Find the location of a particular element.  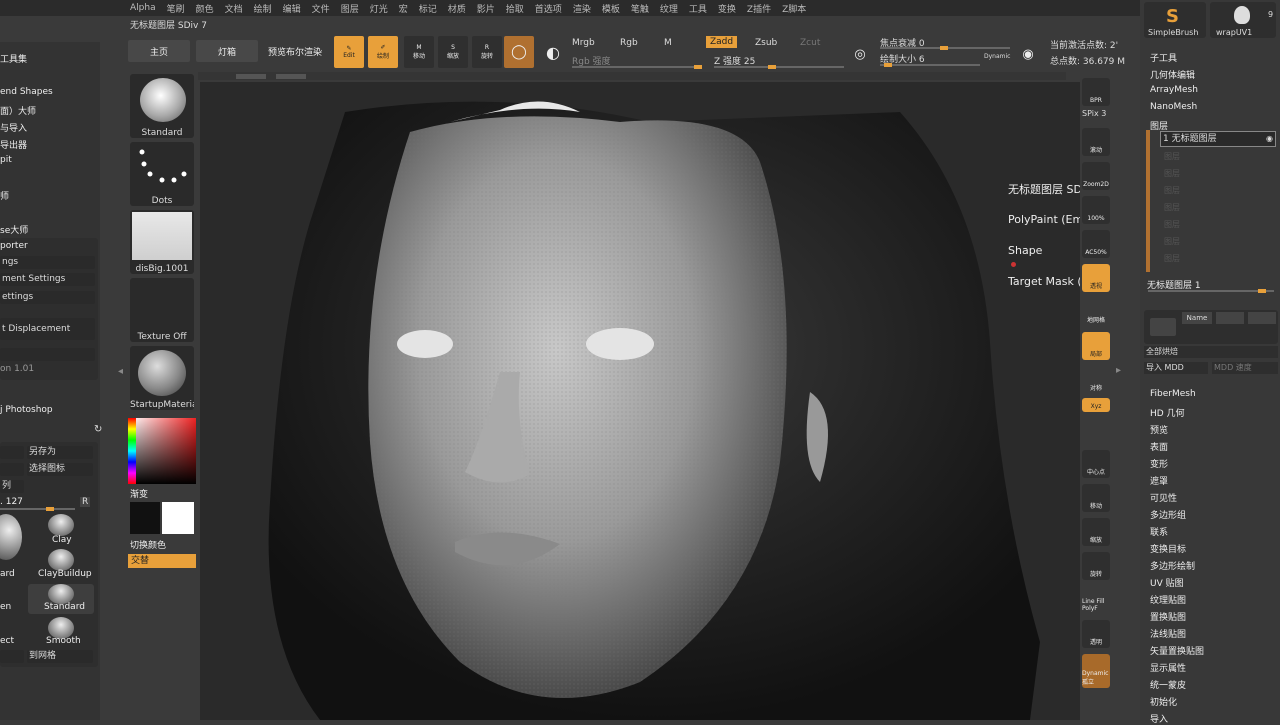

menu-item: Z脚本 is located at coordinates (794, 8).